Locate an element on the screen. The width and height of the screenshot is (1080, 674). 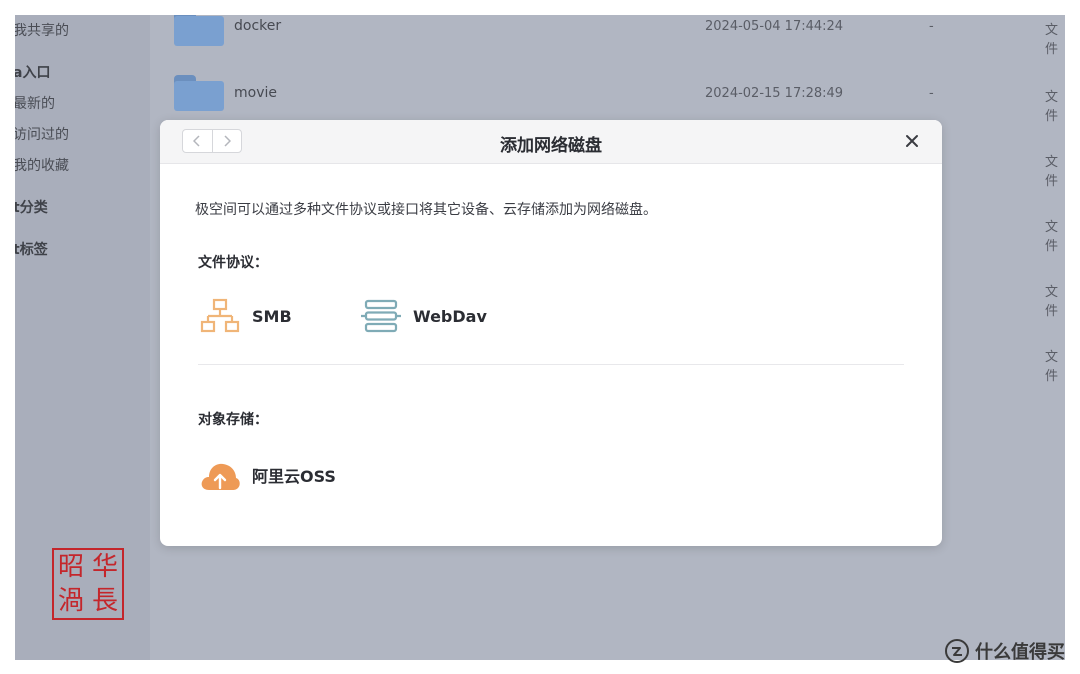
sidebar-item-recent: 最新的 is located at coordinates (35, 103).